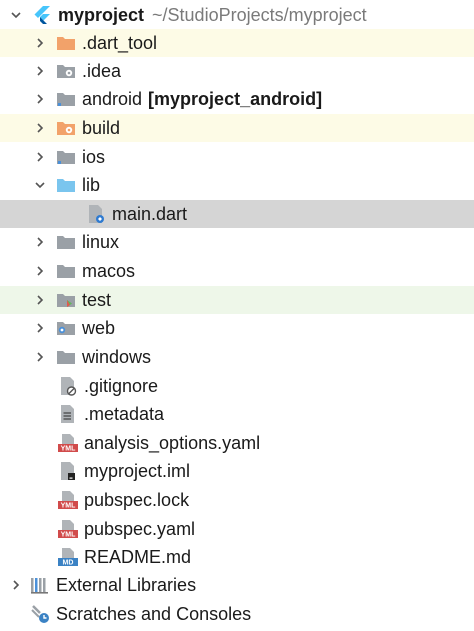 The image size is (474, 631). Describe the element at coordinates (150, 213) in the screenshot. I see `tree-item-label: main.dart` at that location.